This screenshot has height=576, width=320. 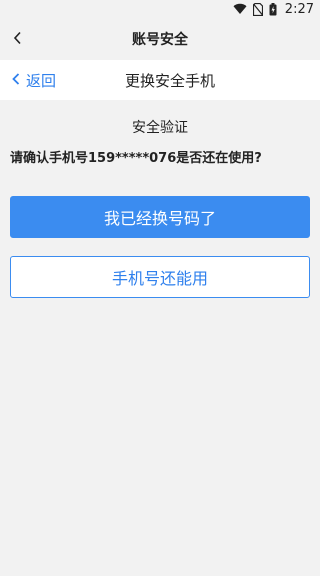 I want to click on app-bar-back-button, so click(x=18, y=39).